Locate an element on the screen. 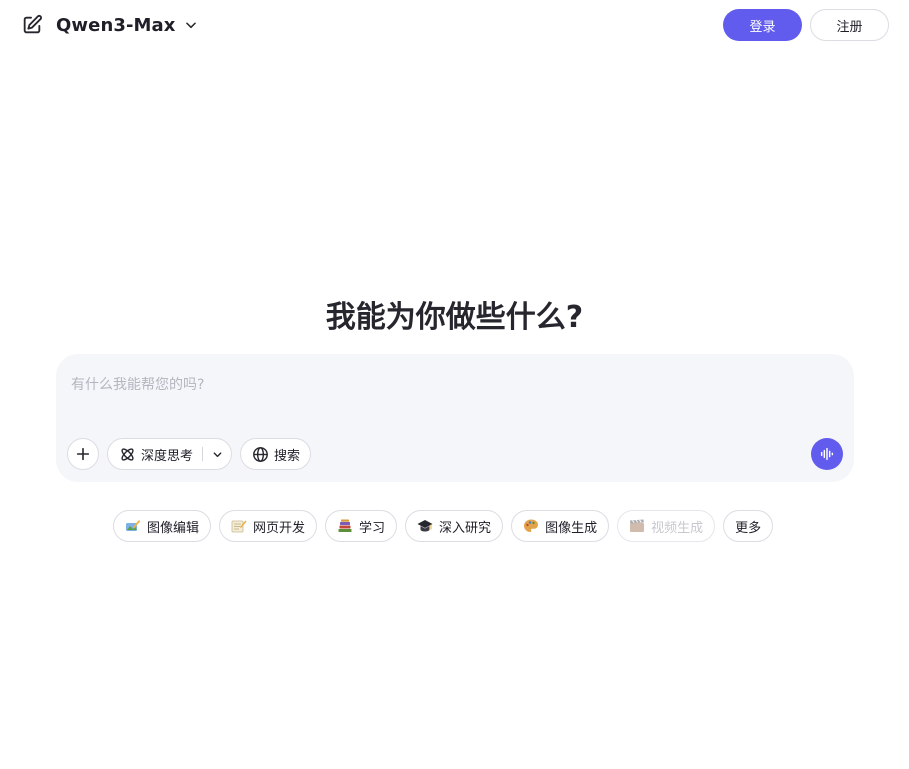 The image size is (909, 769). chip-video-generation: 视频生成 is located at coordinates (666, 526).